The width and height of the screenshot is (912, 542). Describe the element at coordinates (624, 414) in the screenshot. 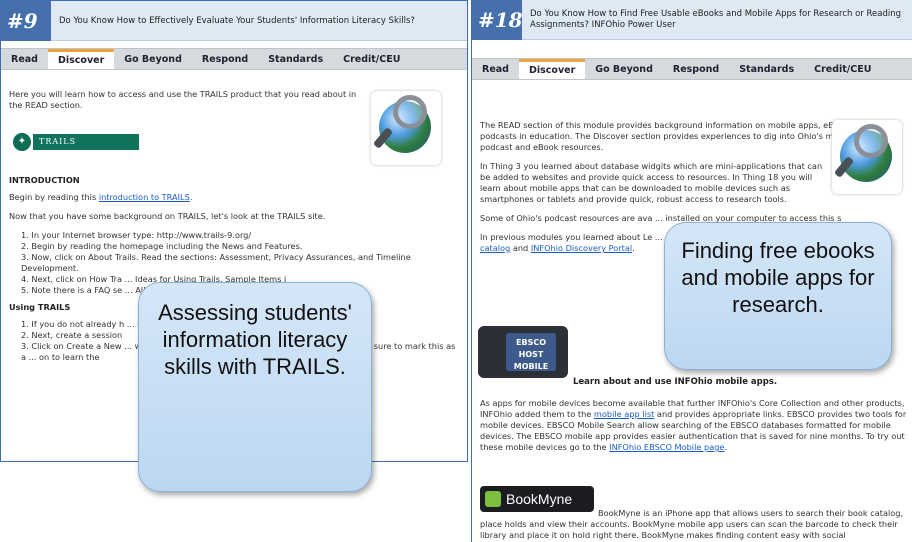

I see `mobile-app-list-link: mobile app list` at that location.